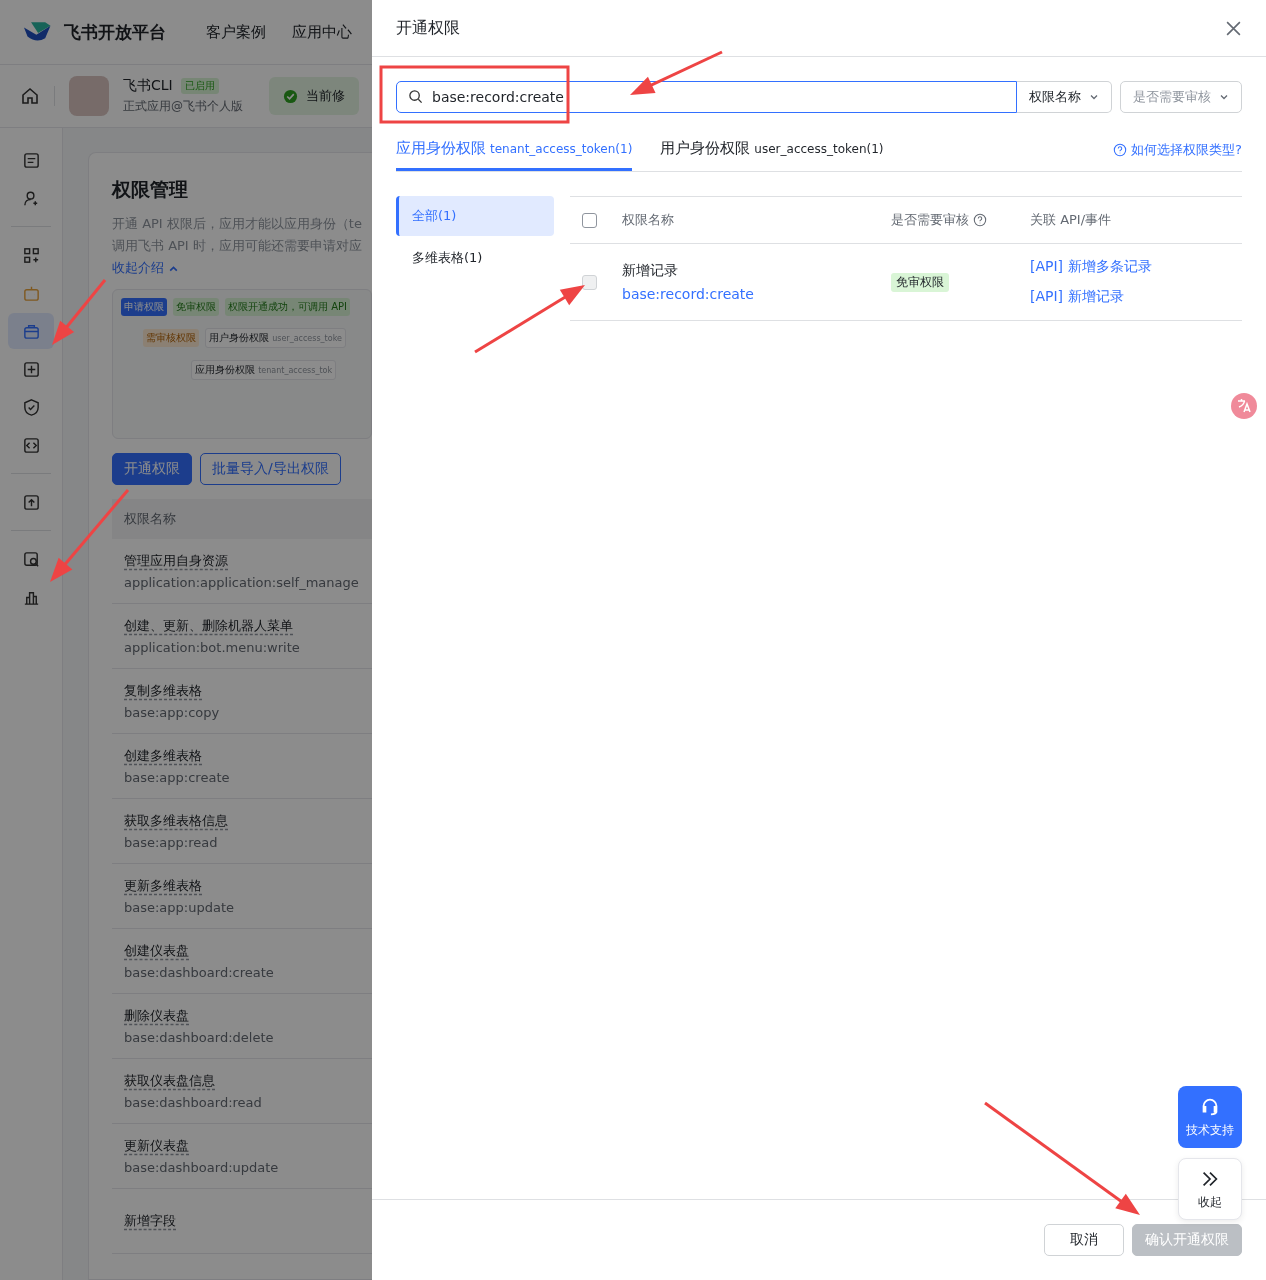  What do you see at coordinates (920, 282) in the screenshot?
I see `review-tag: 免审权限` at bounding box center [920, 282].